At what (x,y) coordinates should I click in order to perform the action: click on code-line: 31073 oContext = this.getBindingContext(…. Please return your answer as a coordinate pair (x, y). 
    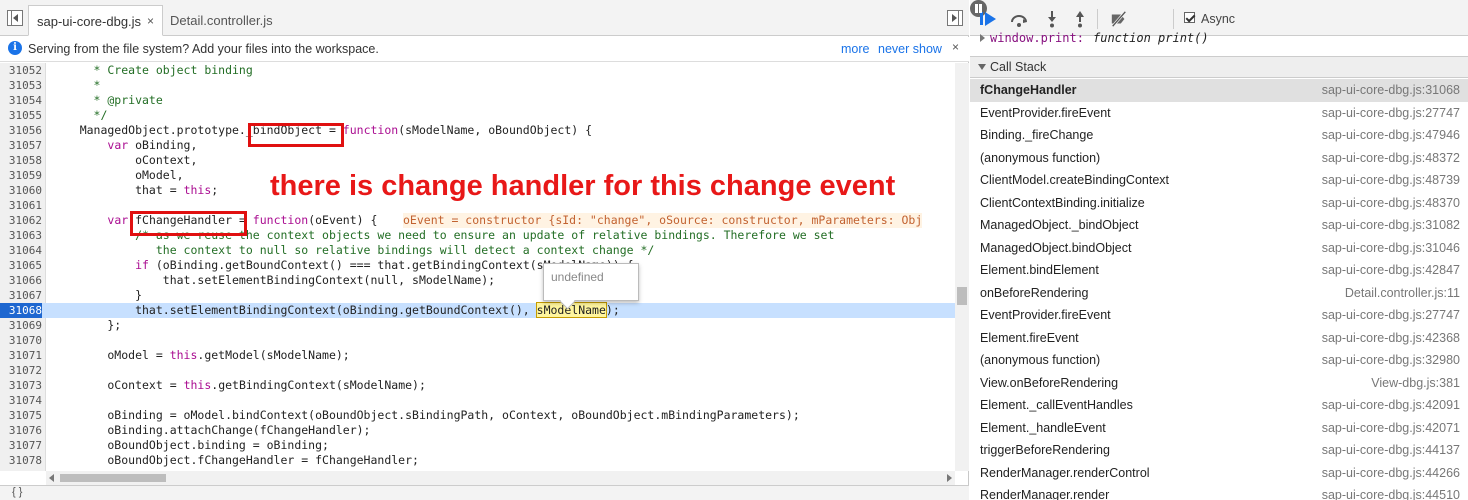
    Looking at the image, I should click on (477, 385).